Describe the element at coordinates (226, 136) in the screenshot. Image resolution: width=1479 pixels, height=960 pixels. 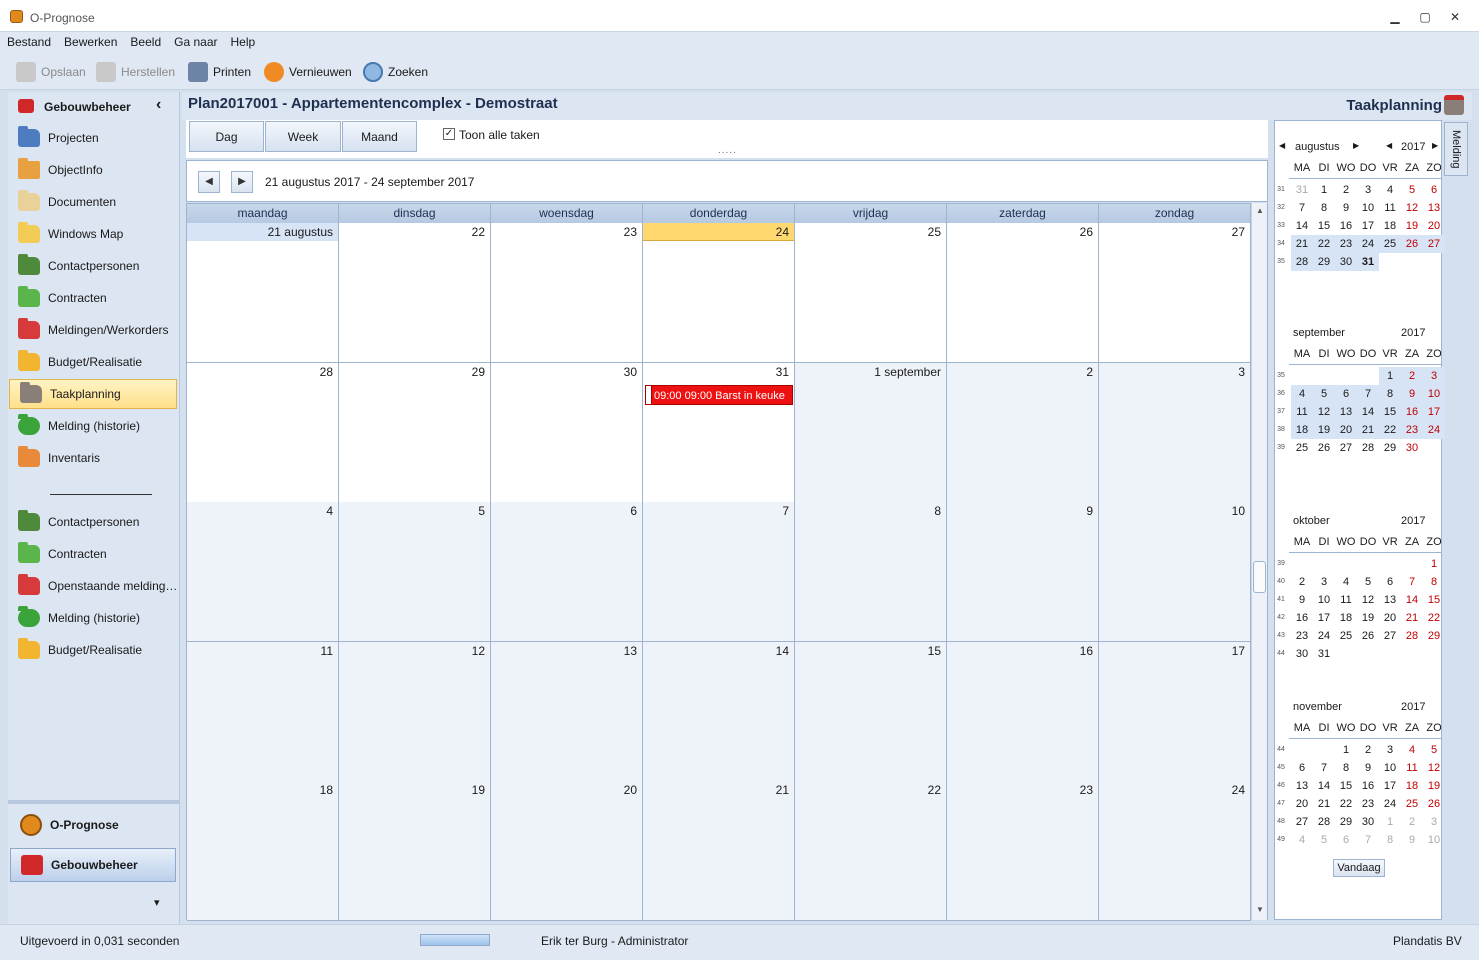
I see `view-day-button: Dag` at that location.